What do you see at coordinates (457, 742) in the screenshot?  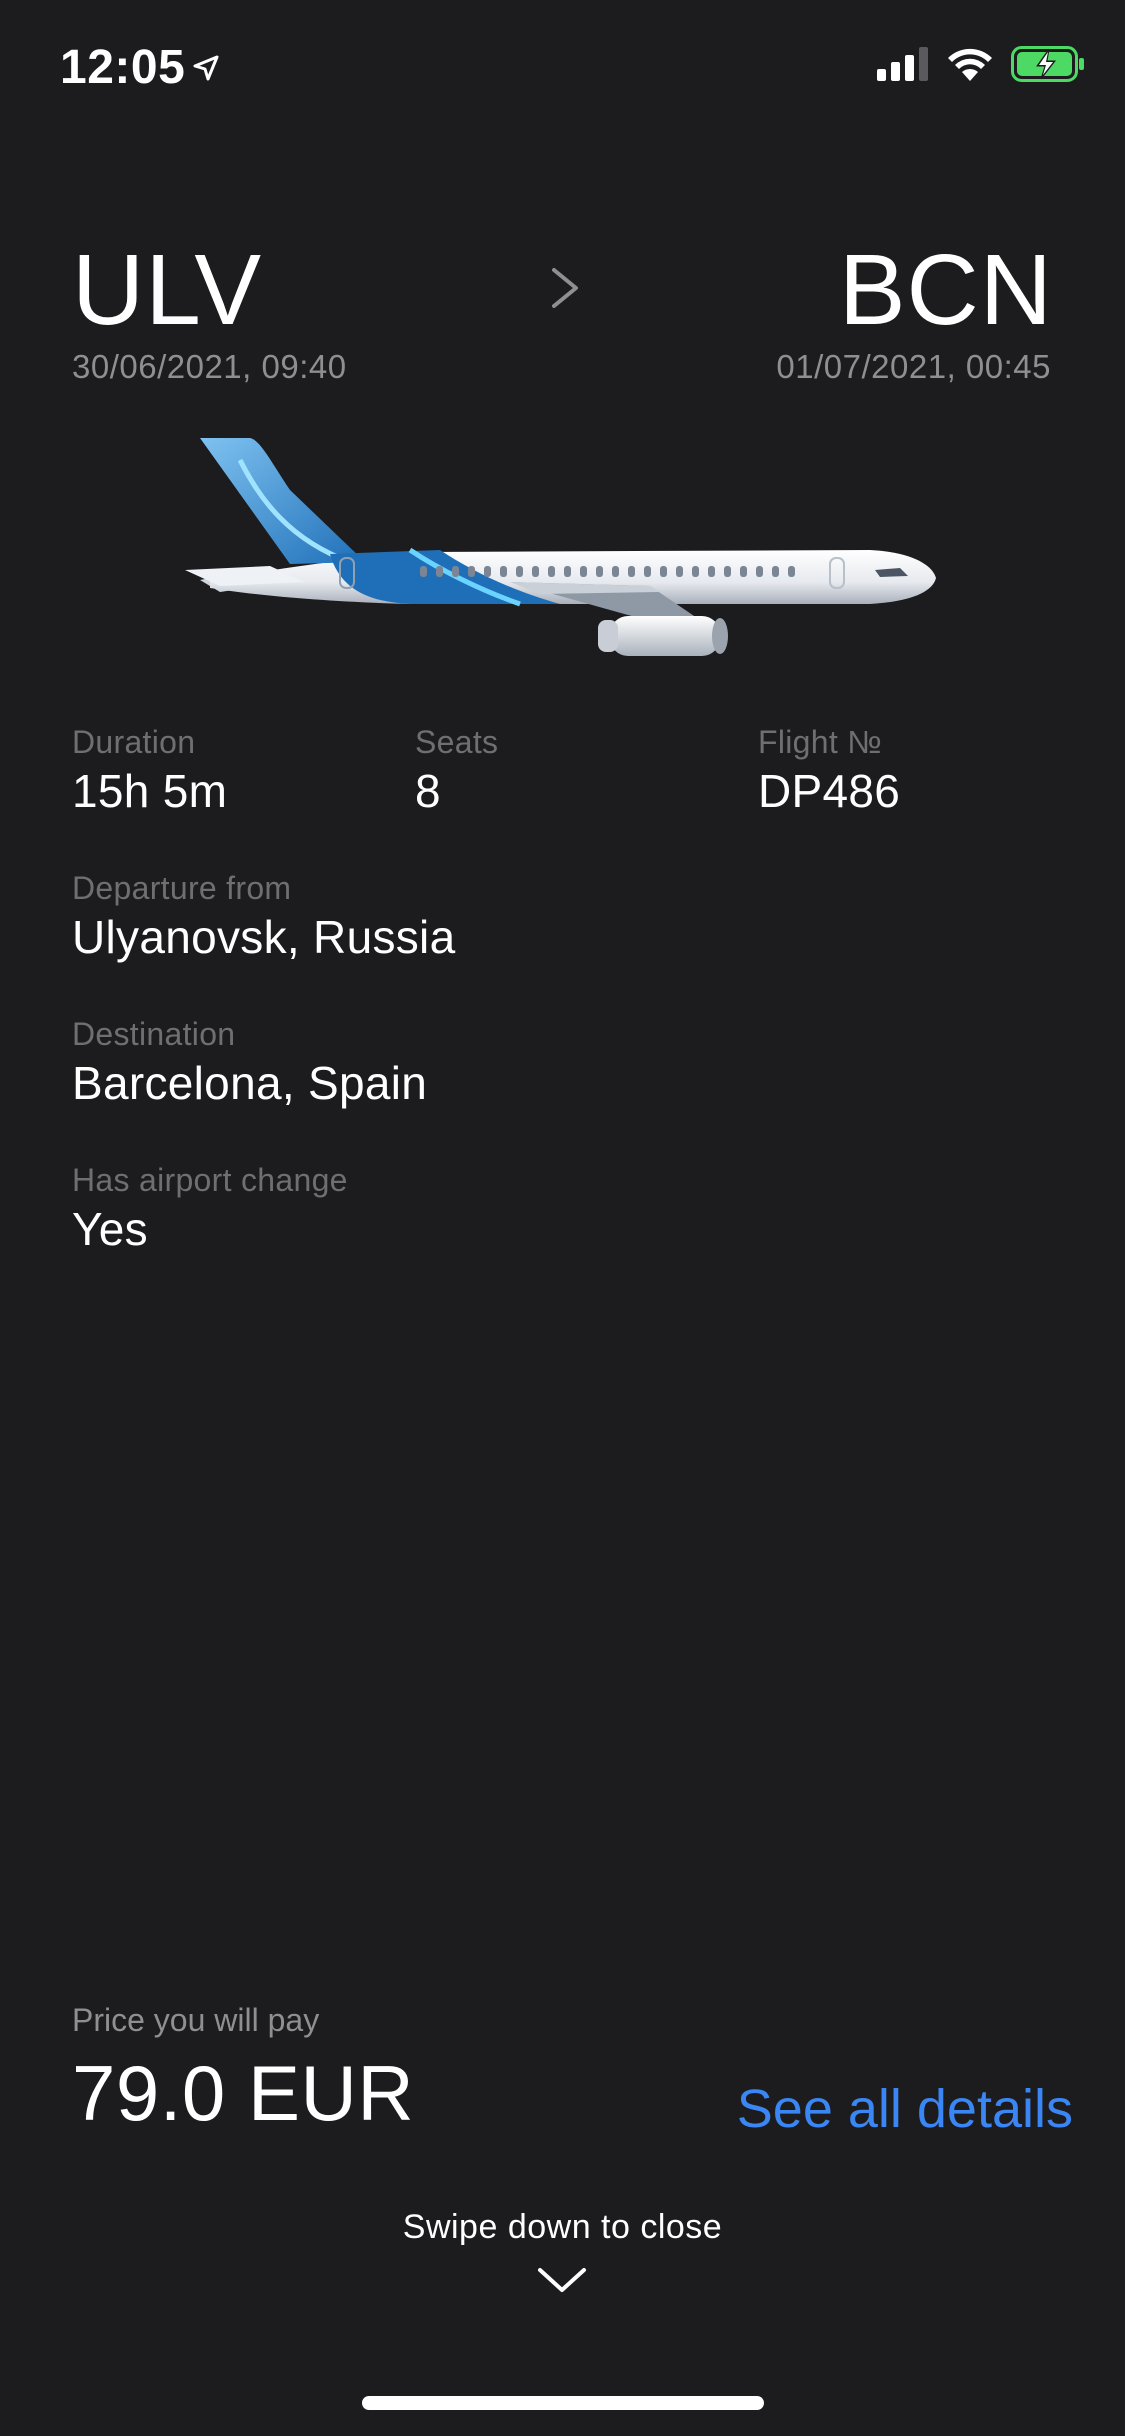 I see `seats-label: Seats` at bounding box center [457, 742].